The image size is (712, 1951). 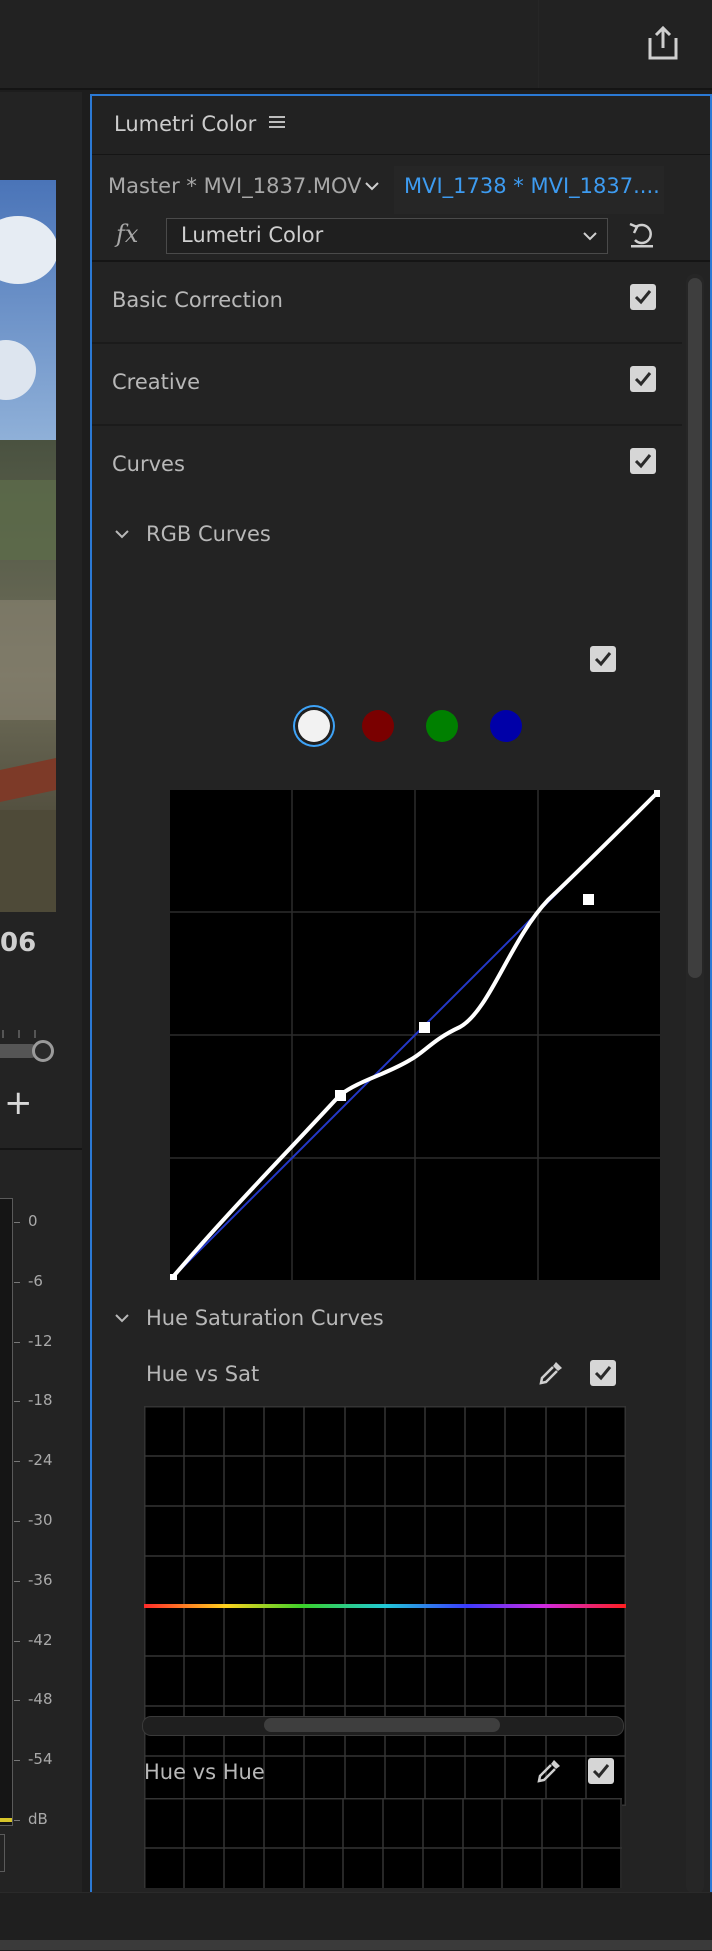 I want to click on panel-title: Lumetri Color, so click(x=185, y=124).